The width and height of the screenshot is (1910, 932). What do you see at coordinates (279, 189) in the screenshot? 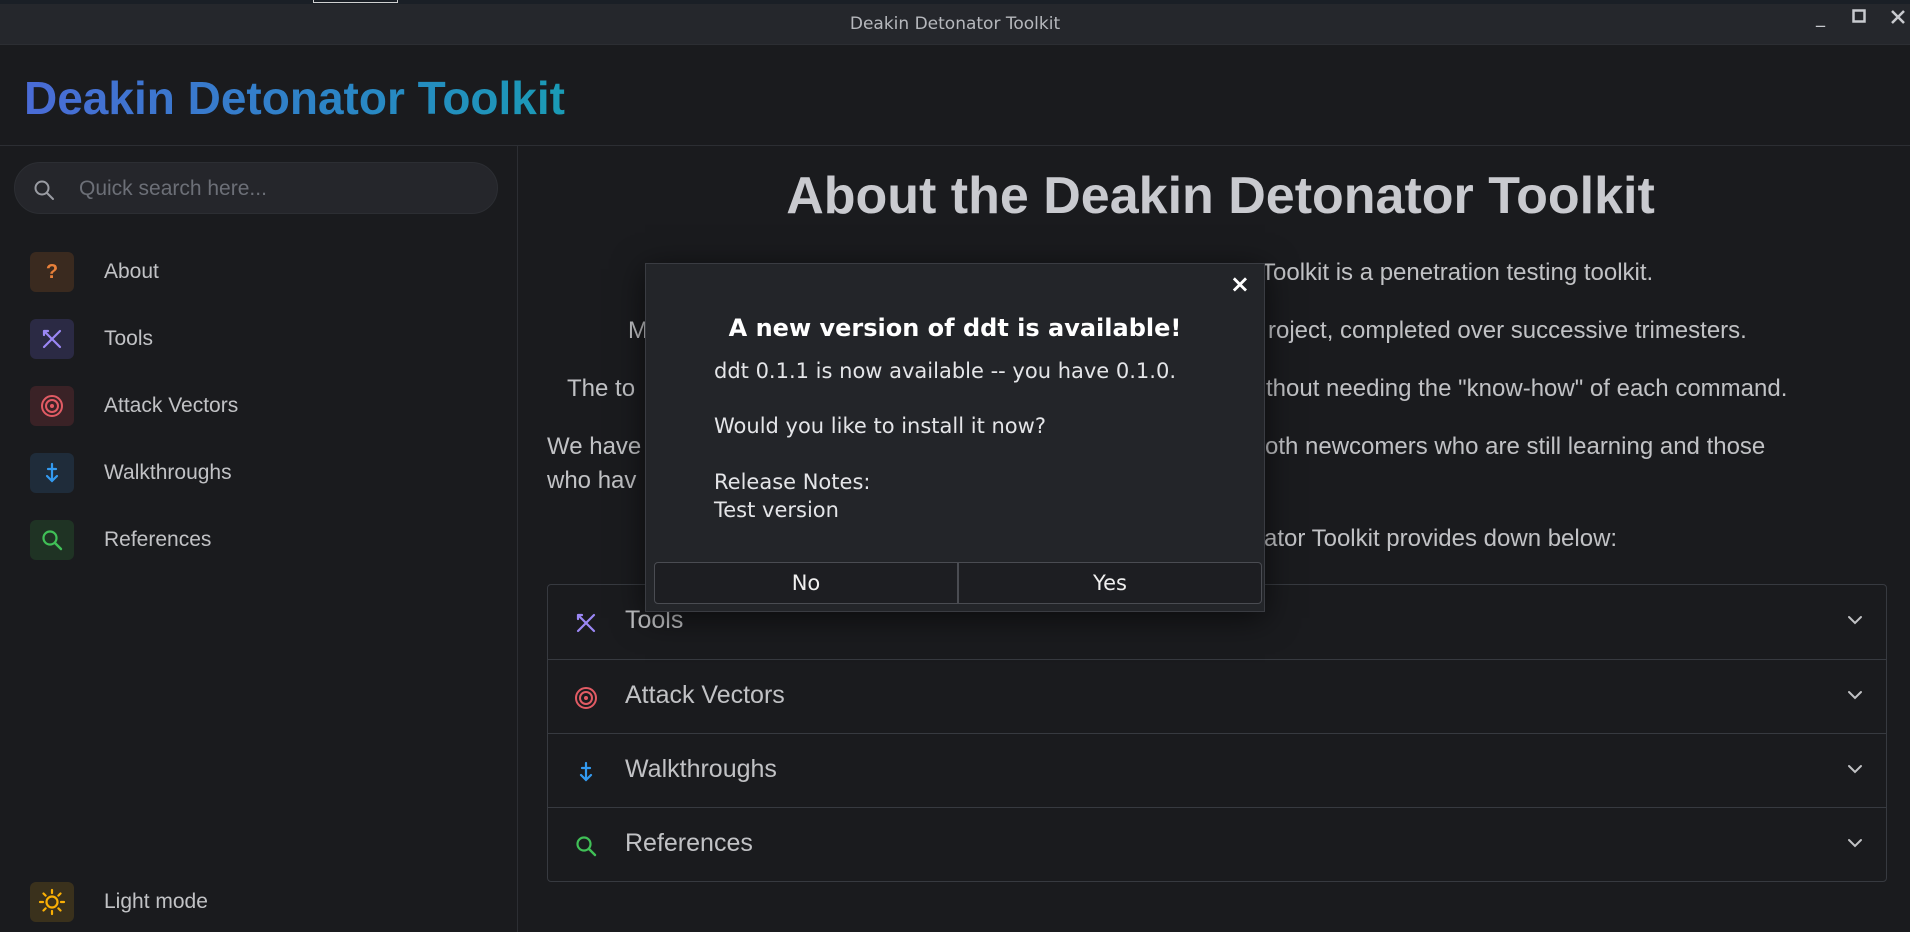
I see `search-input` at bounding box center [279, 189].